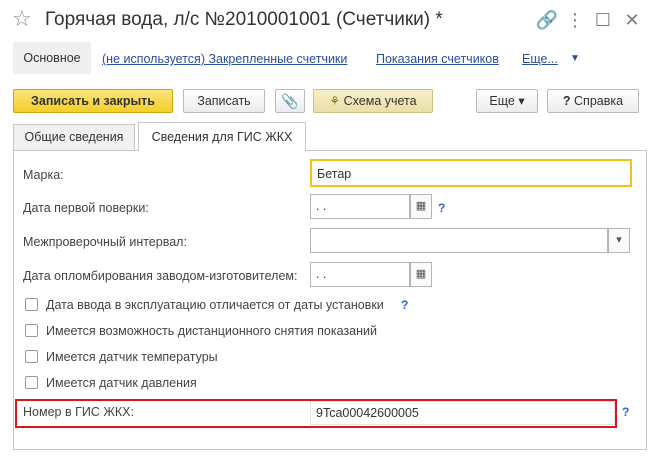 The image size is (660, 456). I want to click on chevron-down-icon: ▼, so click(575, 59).